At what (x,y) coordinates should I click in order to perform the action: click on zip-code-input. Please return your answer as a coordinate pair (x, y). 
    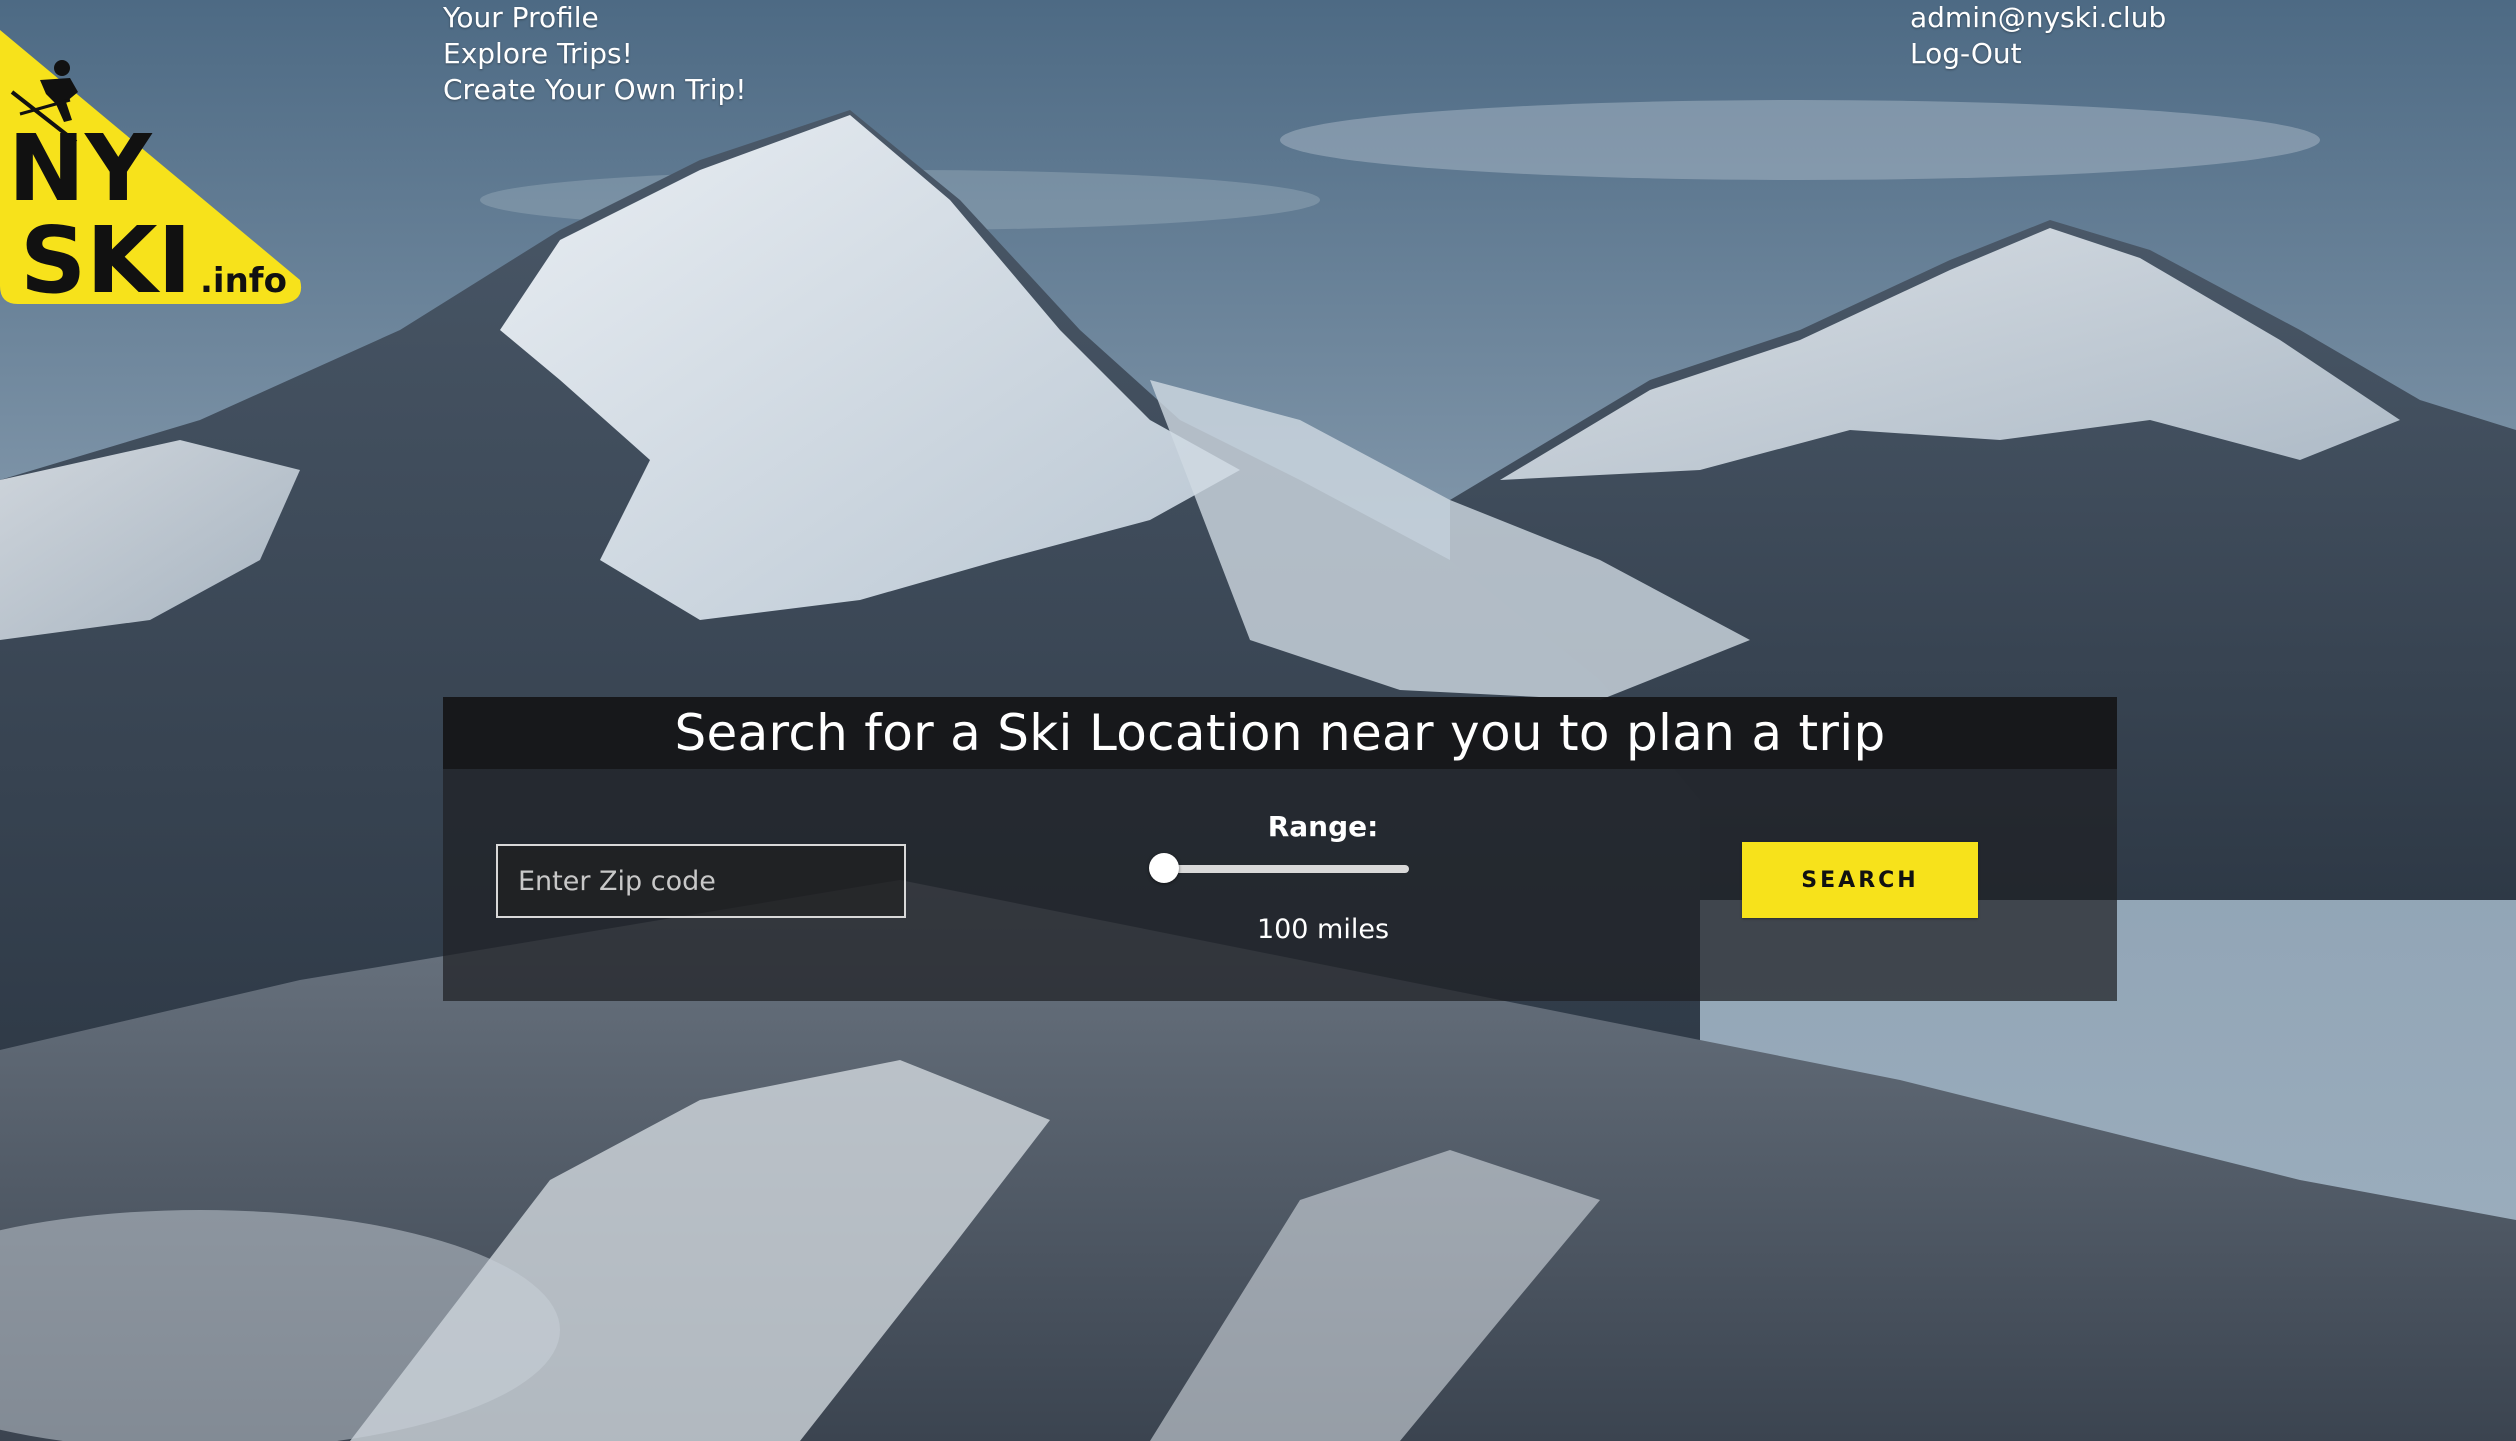
    Looking at the image, I should click on (701, 881).